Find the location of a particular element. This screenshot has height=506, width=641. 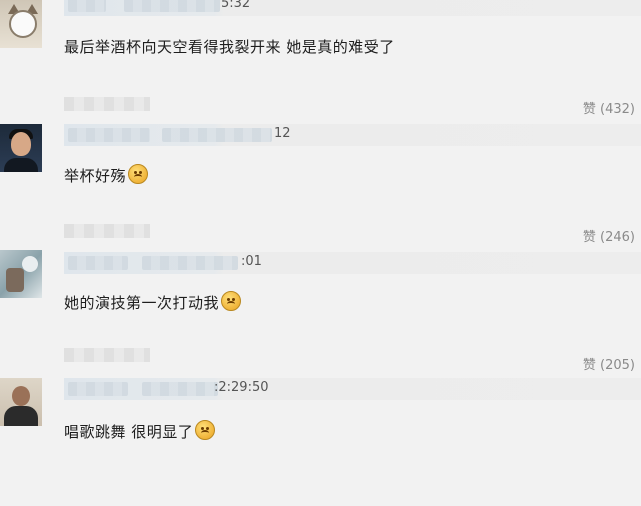

like-number: (432) is located at coordinates (617, 109).